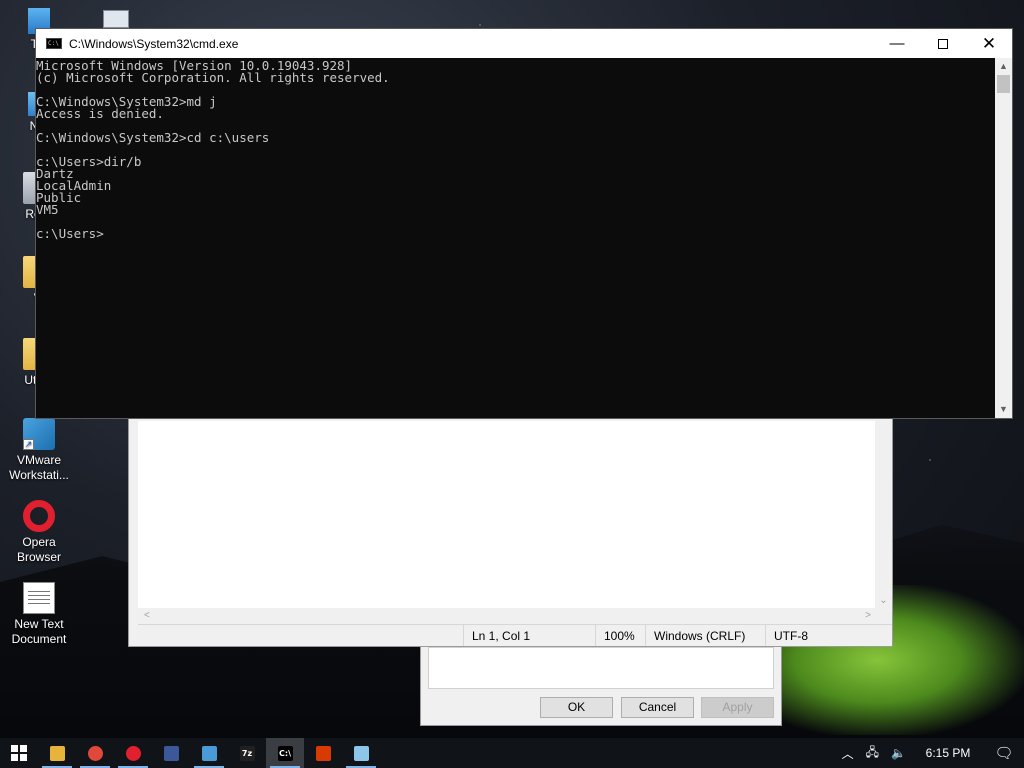  I want to click on taskbar-app-chrome, so click(95, 753).